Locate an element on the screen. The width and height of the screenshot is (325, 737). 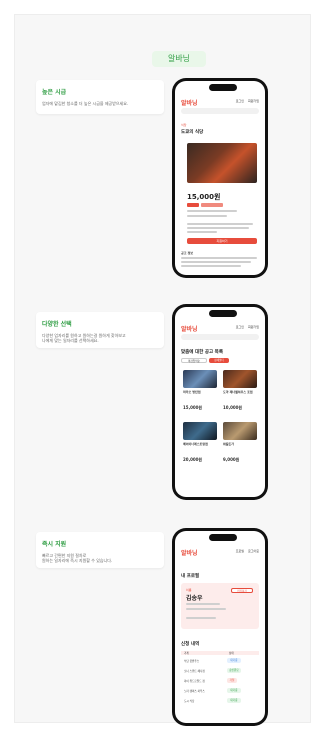
job-card-name: 도약 제너럴하우스 포점 is located at coordinates (238, 392).